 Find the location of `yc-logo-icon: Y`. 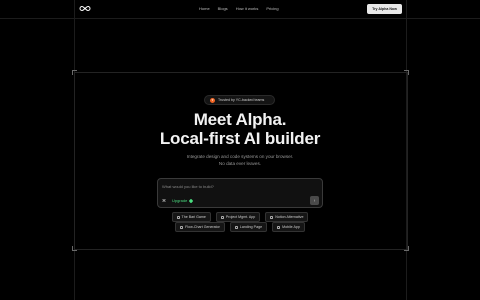

yc-logo-icon: Y is located at coordinates (212, 100).